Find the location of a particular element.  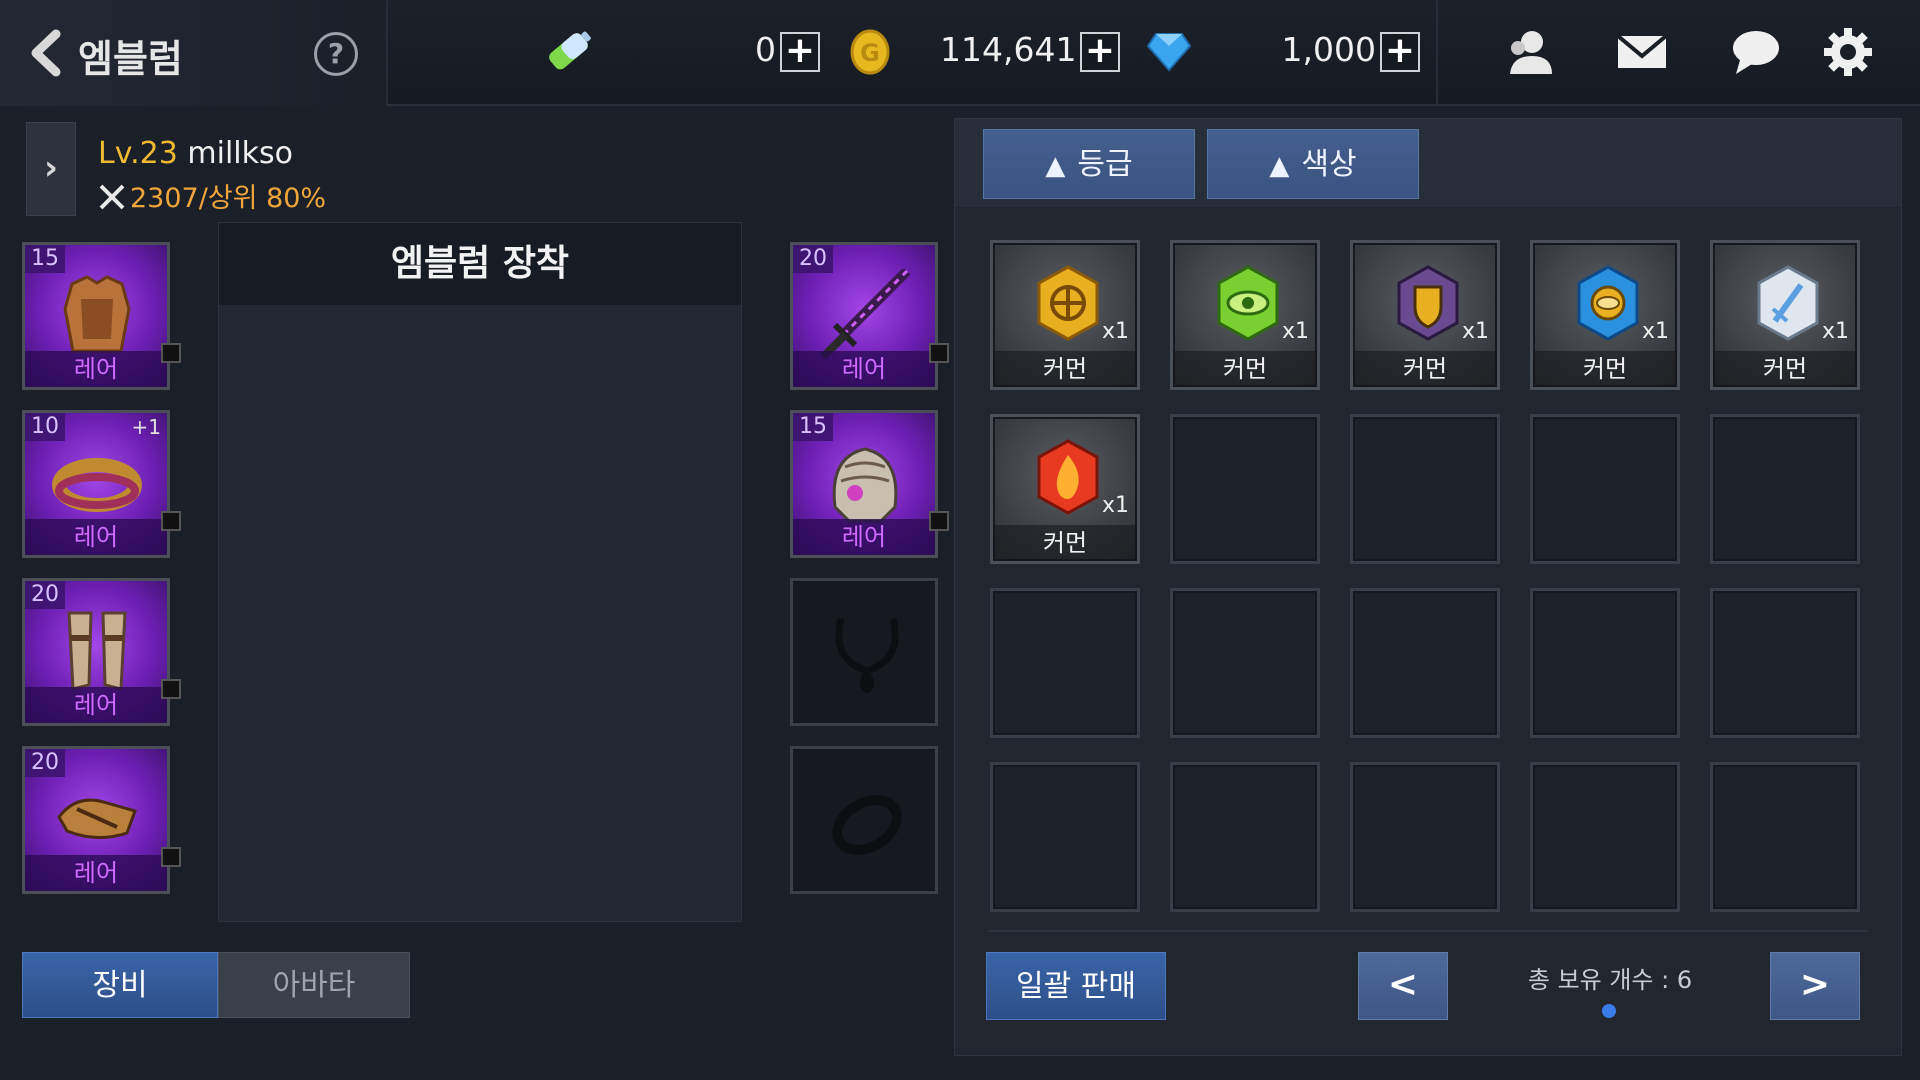

equip-slot-necklace is located at coordinates (864, 652).